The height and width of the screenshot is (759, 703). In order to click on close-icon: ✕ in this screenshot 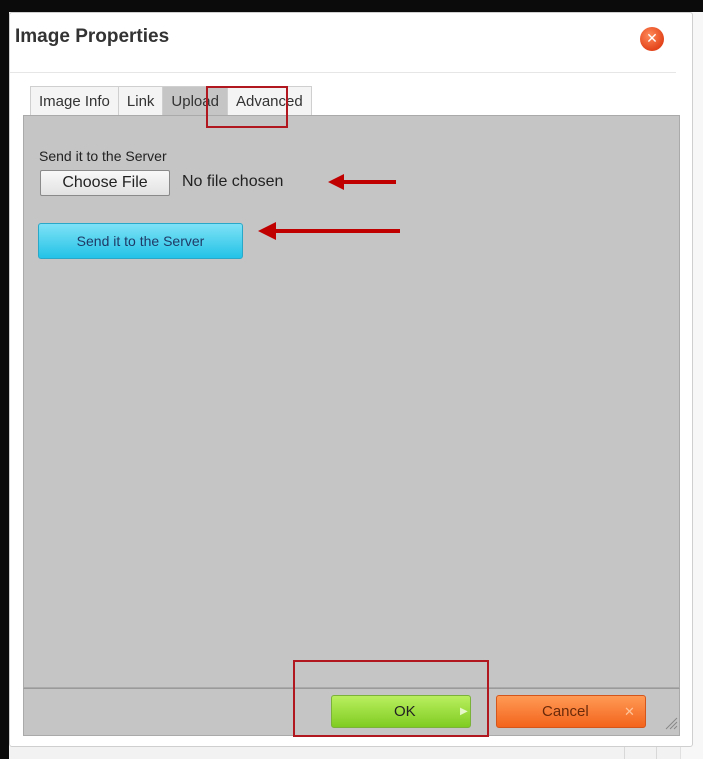, I will do `click(652, 39)`.